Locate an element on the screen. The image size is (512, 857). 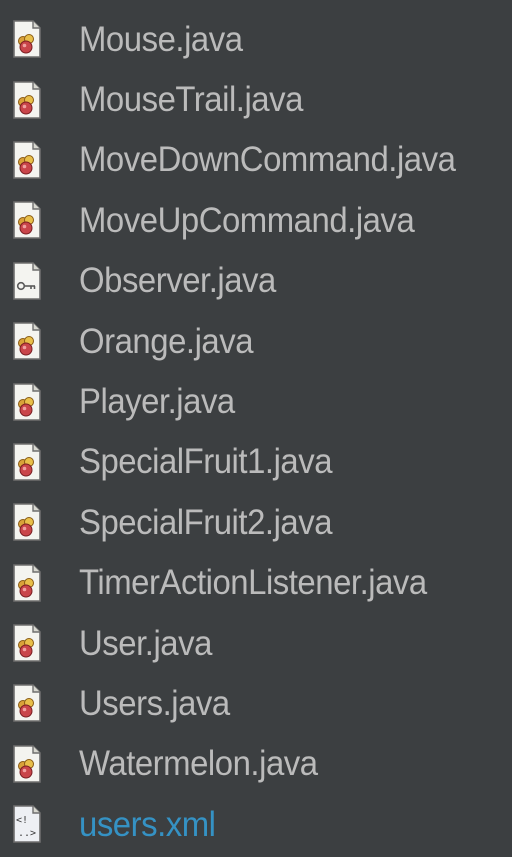
file-item: User.java is located at coordinates (256, 643).